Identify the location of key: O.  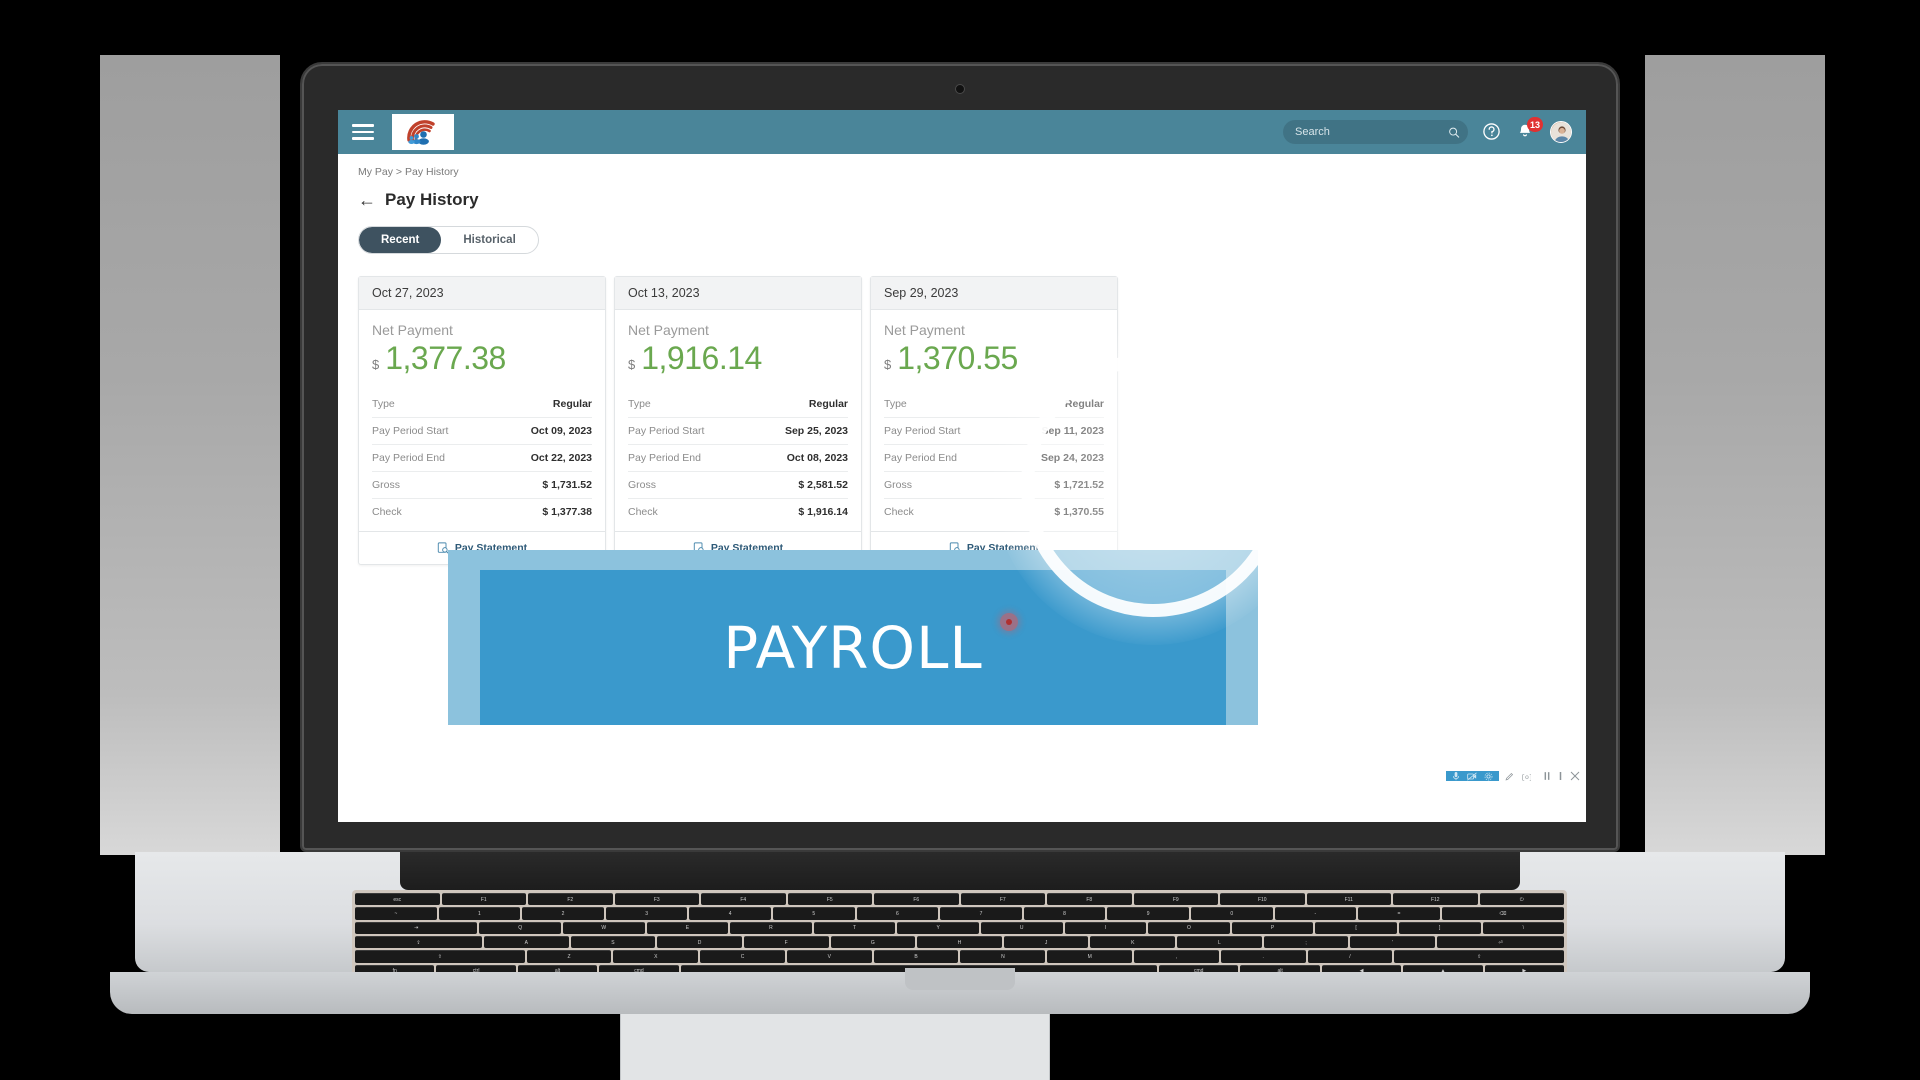
(1189, 927).